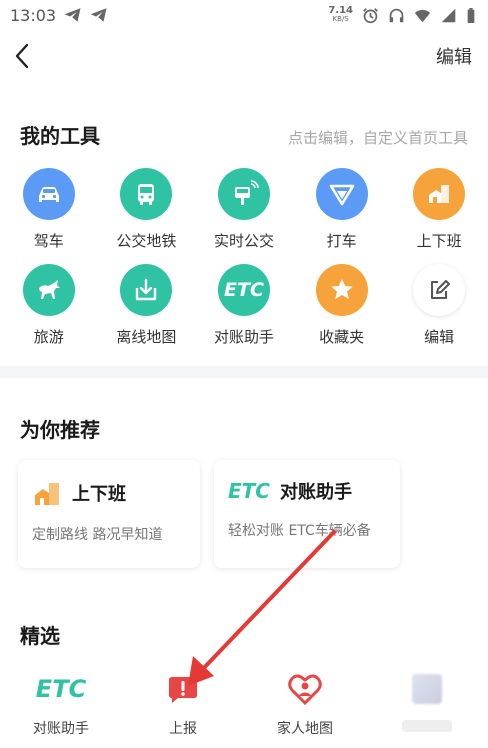 The image size is (488, 748). Describe the element at coordinates (146, 194) in the screenshot. I see `bus-icon` at that location.